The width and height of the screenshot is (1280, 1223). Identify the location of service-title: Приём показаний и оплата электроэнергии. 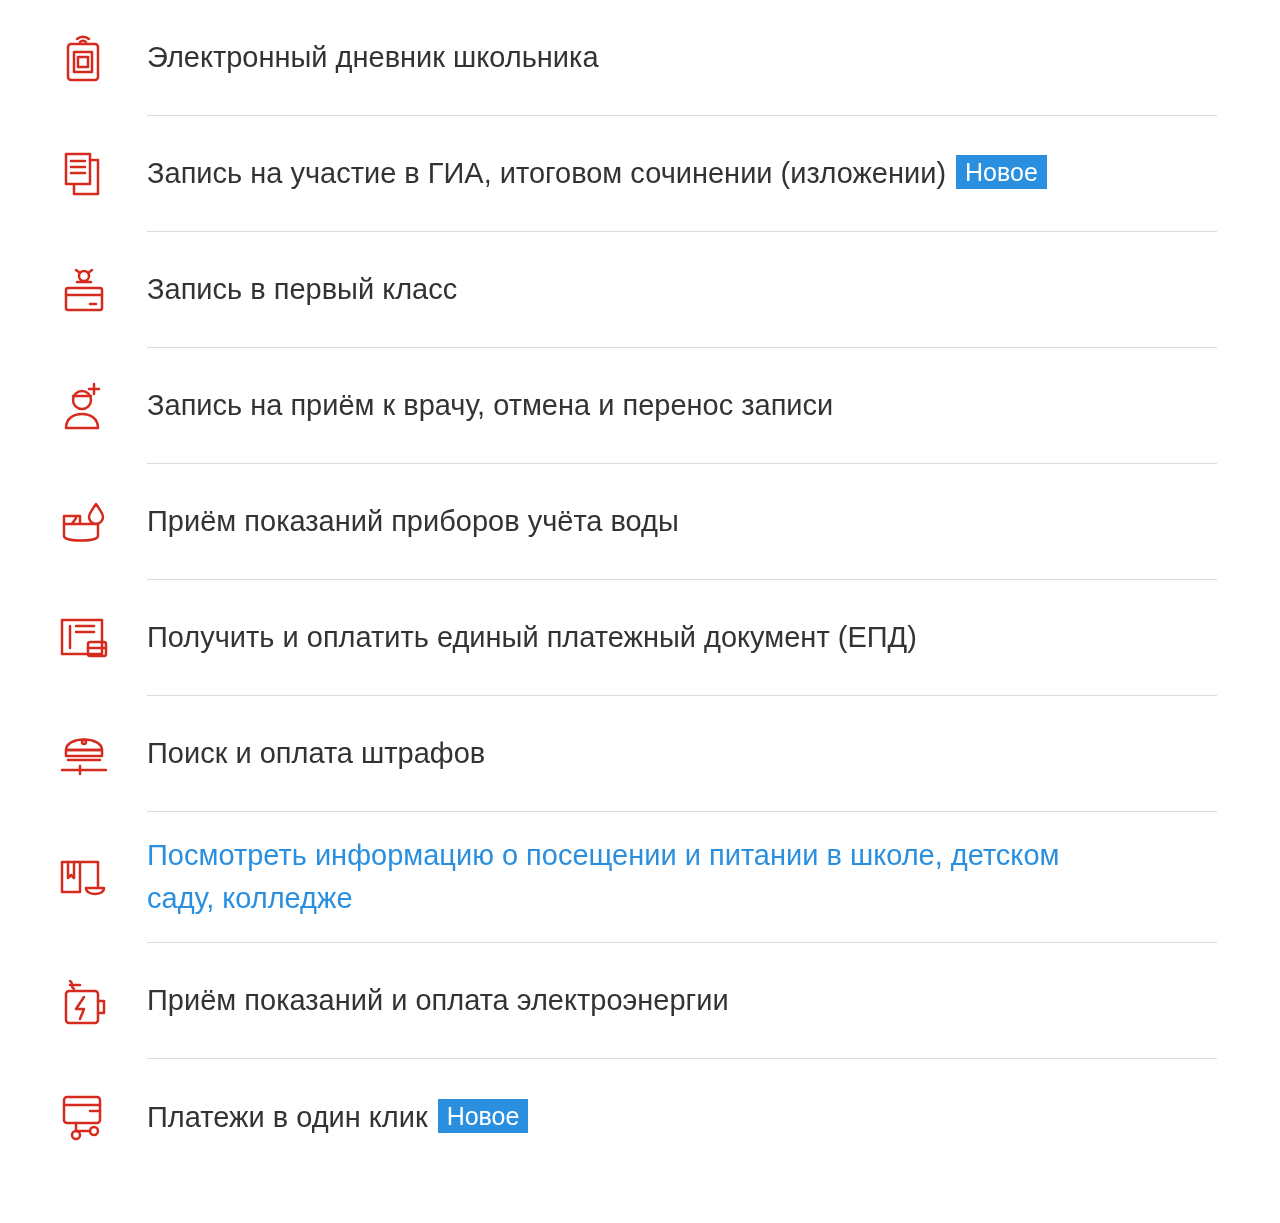
(438, 1000).